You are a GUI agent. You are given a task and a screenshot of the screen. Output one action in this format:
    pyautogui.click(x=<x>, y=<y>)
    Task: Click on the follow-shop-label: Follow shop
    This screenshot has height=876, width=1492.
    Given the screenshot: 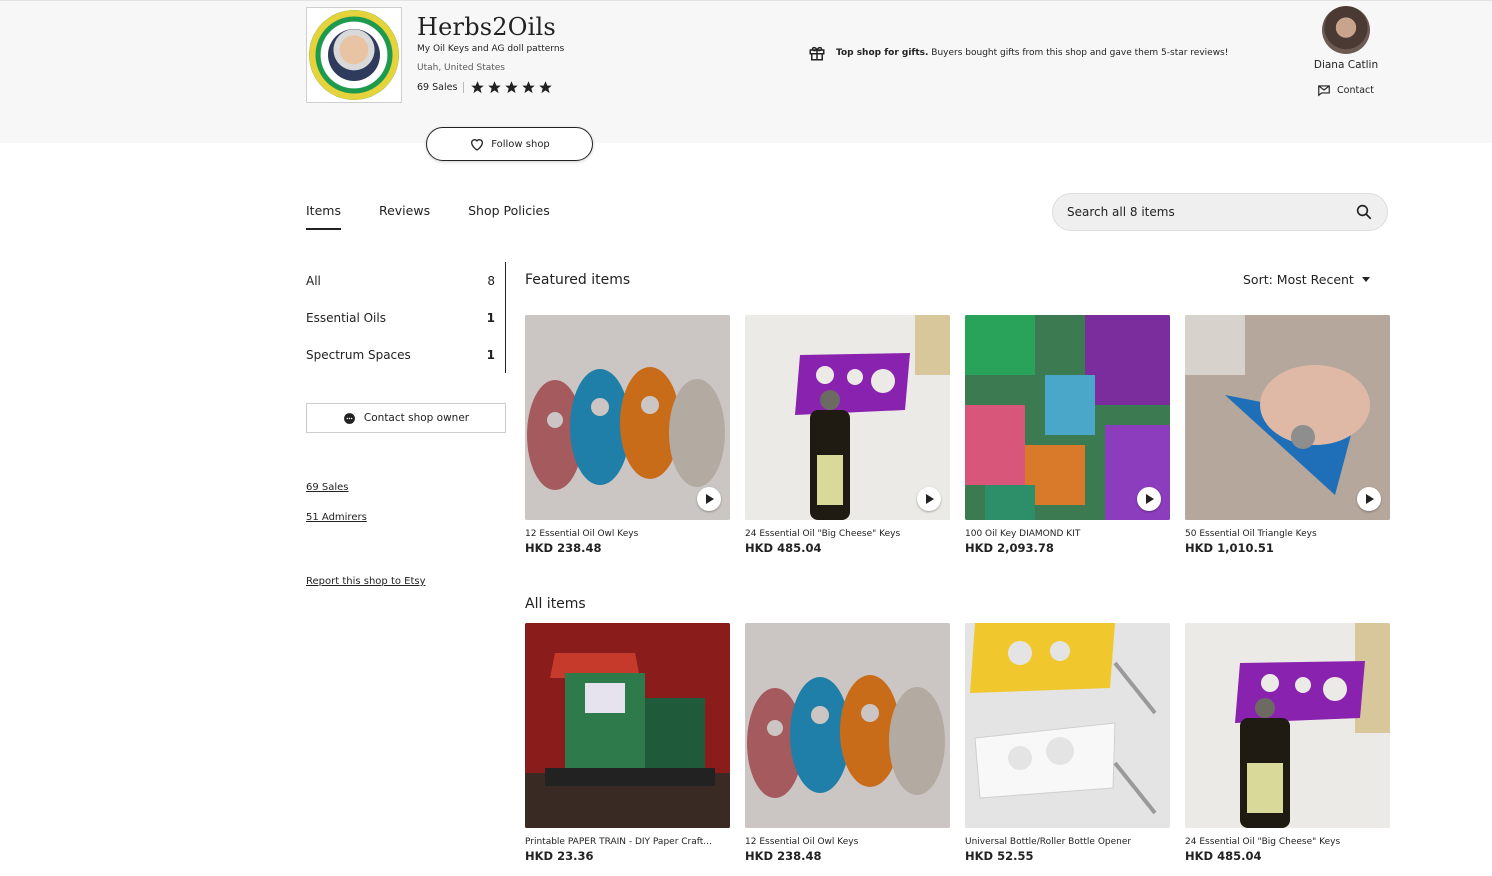 What is the action you would take?
    pyautogui.click(x=520, y=144)
    